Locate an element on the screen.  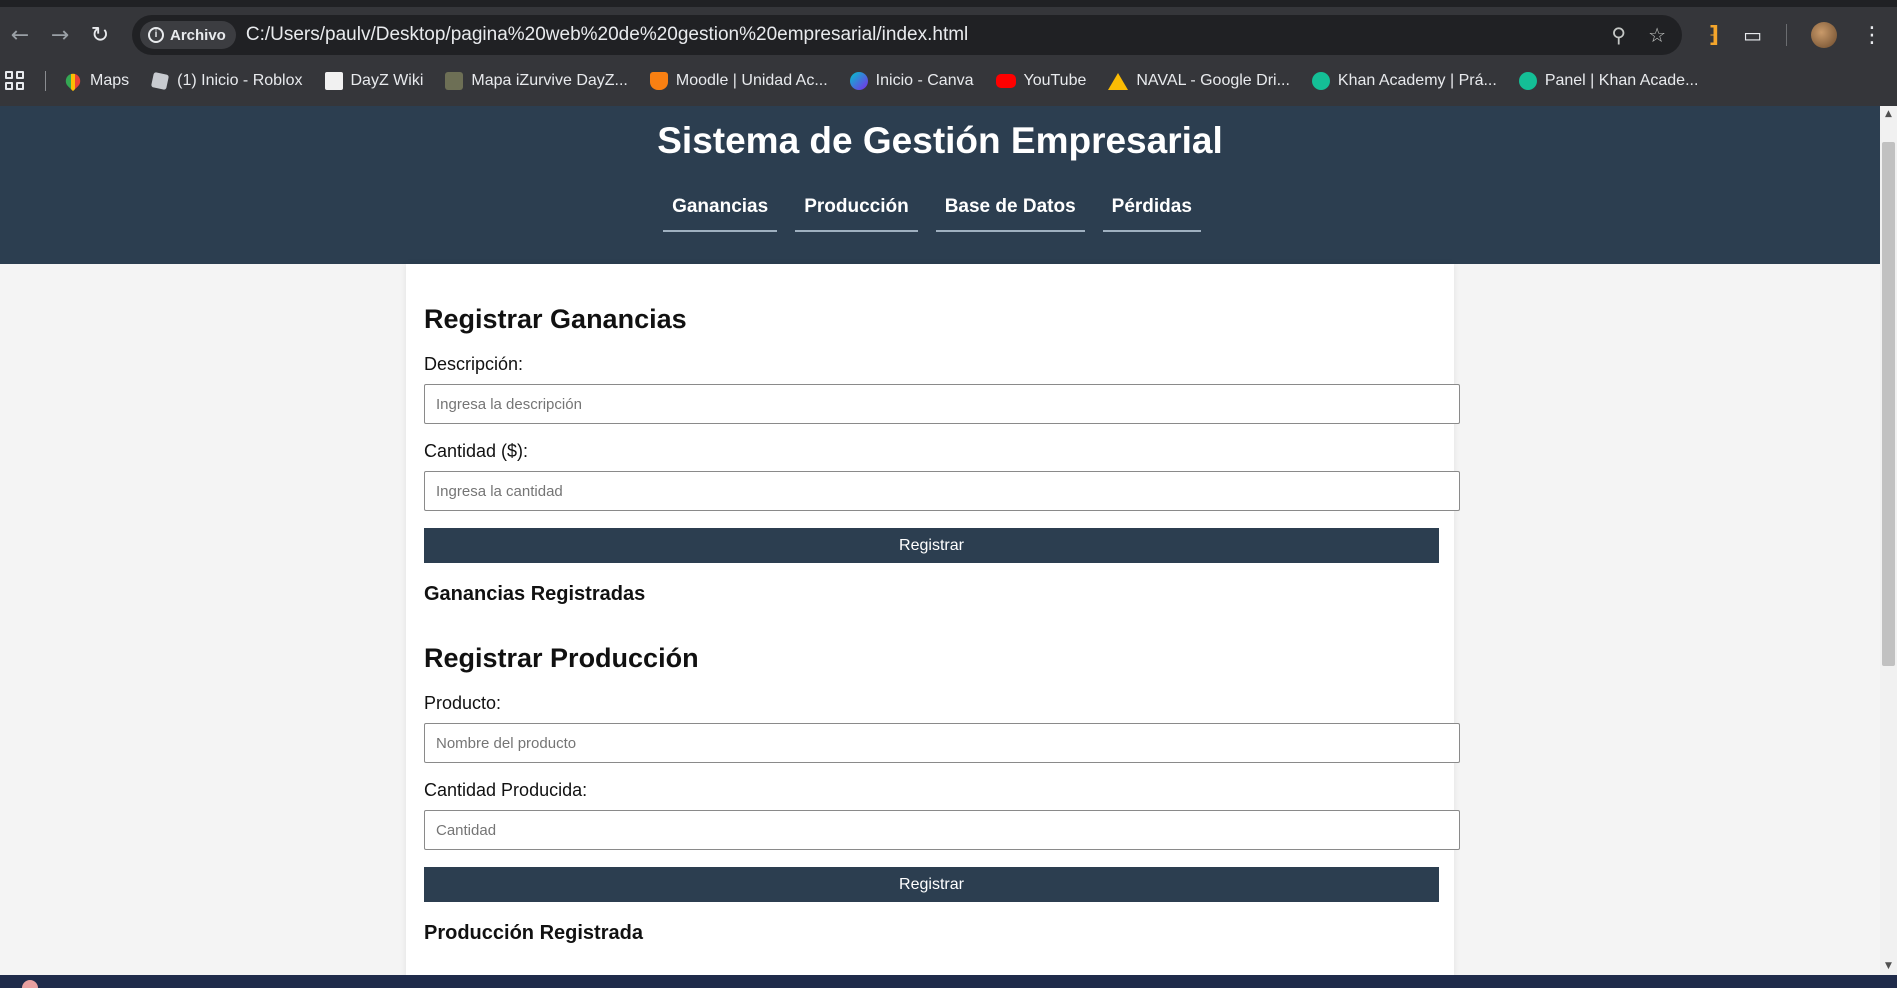
zoom-icon: ⚲ is located at coordinates (1618, 35).